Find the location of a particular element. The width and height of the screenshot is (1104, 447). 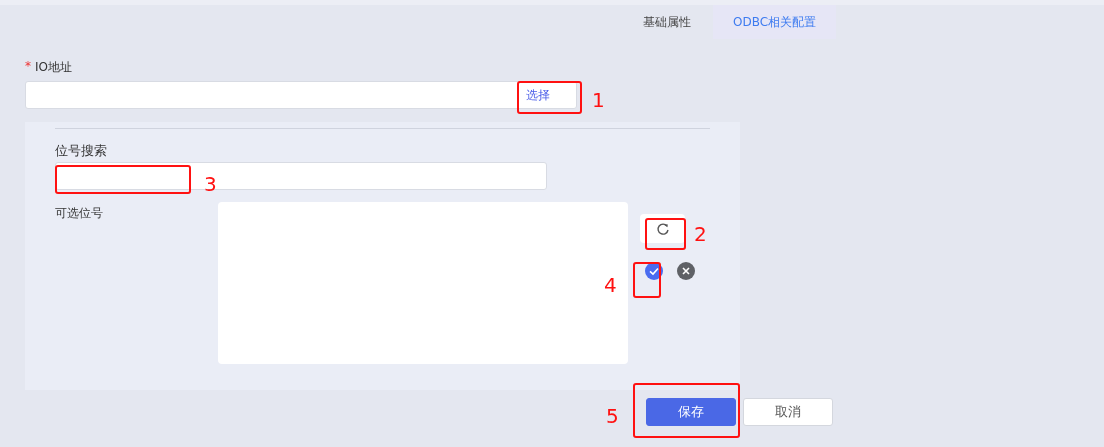

field-label: IO地址 is located at coordinates (53, 67).